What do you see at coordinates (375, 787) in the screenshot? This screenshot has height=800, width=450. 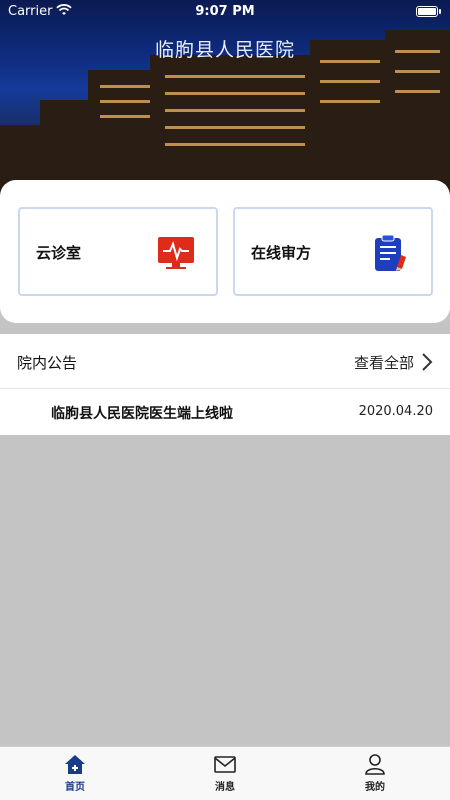 I see `tab-profile-label: 我的` at bounding box center [375, 787].